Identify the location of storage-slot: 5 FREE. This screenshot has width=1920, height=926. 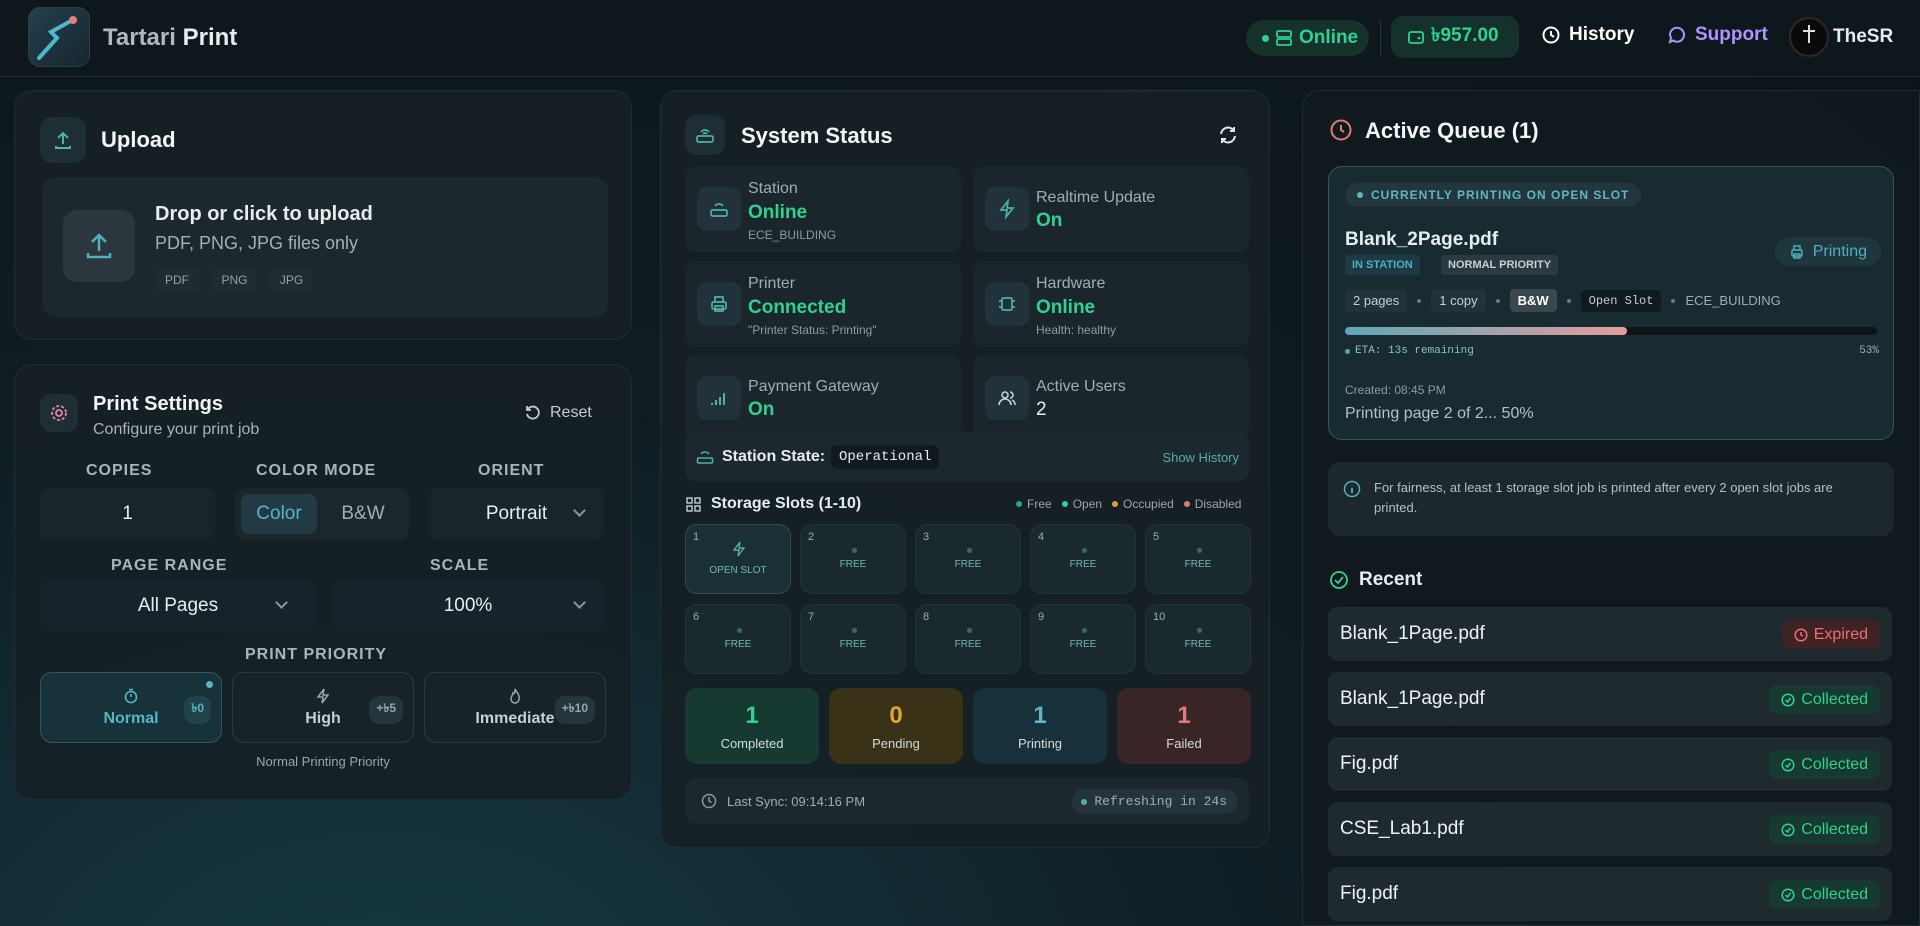
(1198, 559).